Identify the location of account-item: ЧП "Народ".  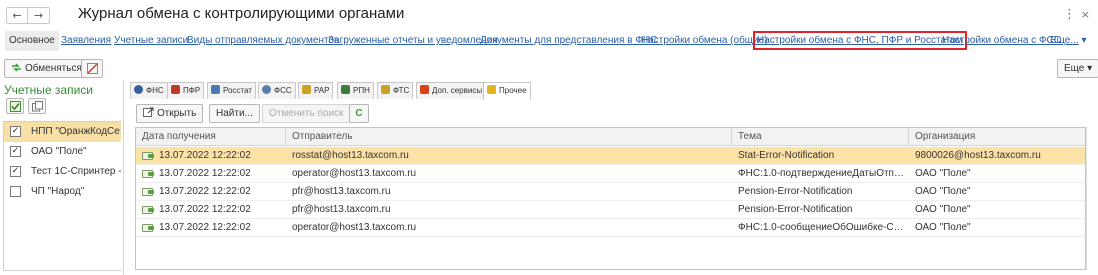
(62, 192).